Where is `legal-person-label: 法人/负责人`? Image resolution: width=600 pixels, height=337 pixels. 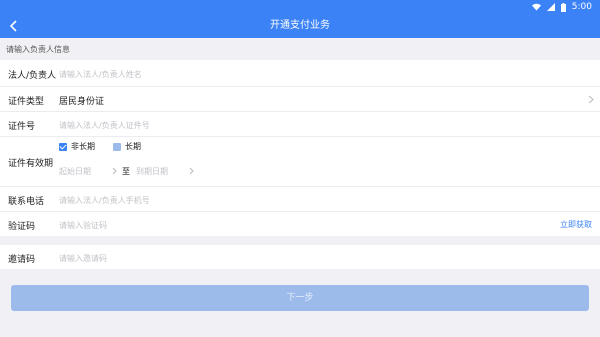 legal-person-label: 法人/负责人 is located at coordinates (32, 76).